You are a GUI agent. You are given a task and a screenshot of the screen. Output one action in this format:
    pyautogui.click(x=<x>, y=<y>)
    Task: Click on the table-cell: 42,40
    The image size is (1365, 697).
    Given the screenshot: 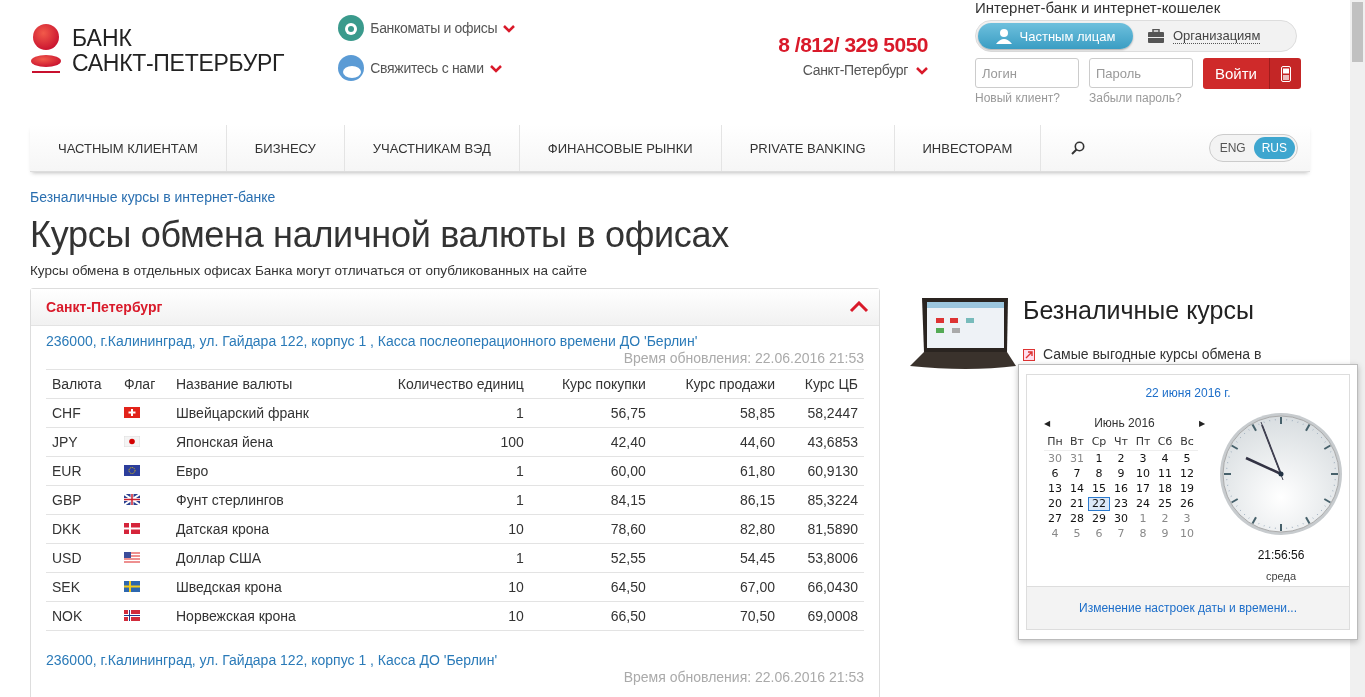 What is the action you would take?
    pyautogui.click(x=590, y=442)
    